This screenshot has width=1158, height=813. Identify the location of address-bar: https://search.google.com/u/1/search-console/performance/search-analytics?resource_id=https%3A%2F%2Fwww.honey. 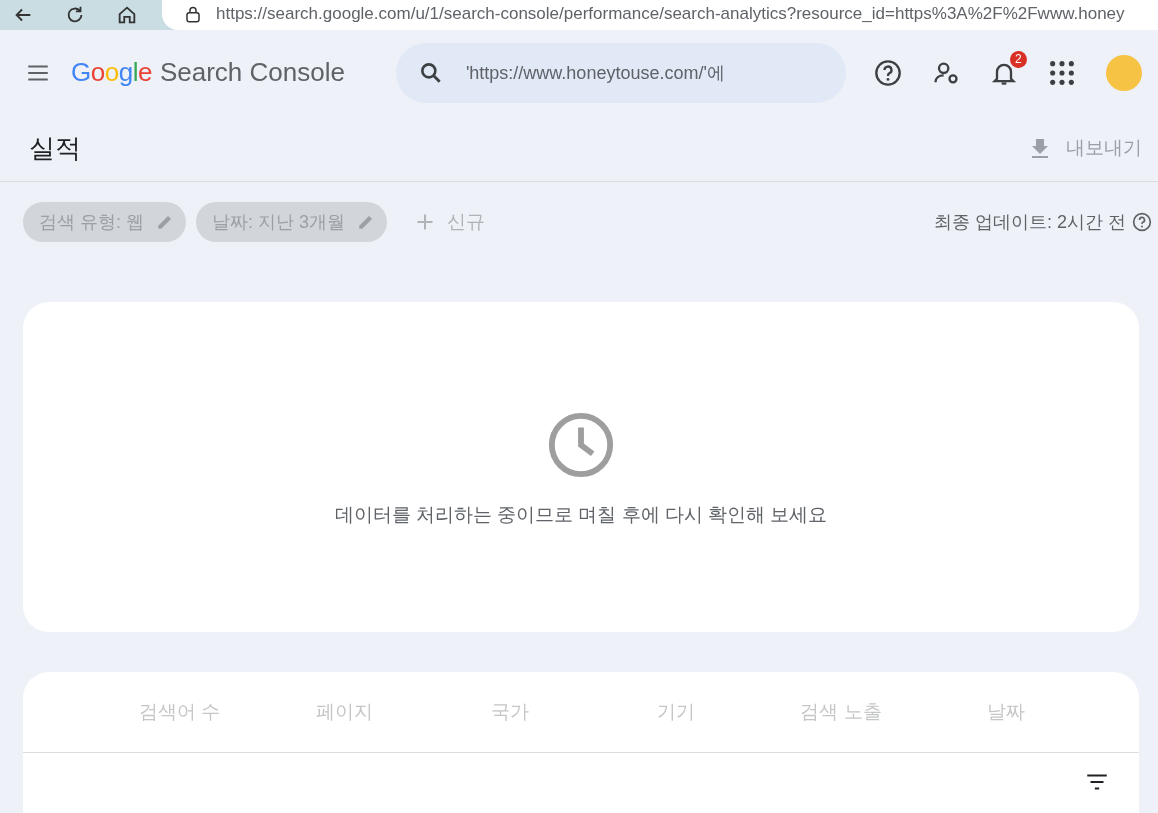
(660, 15).